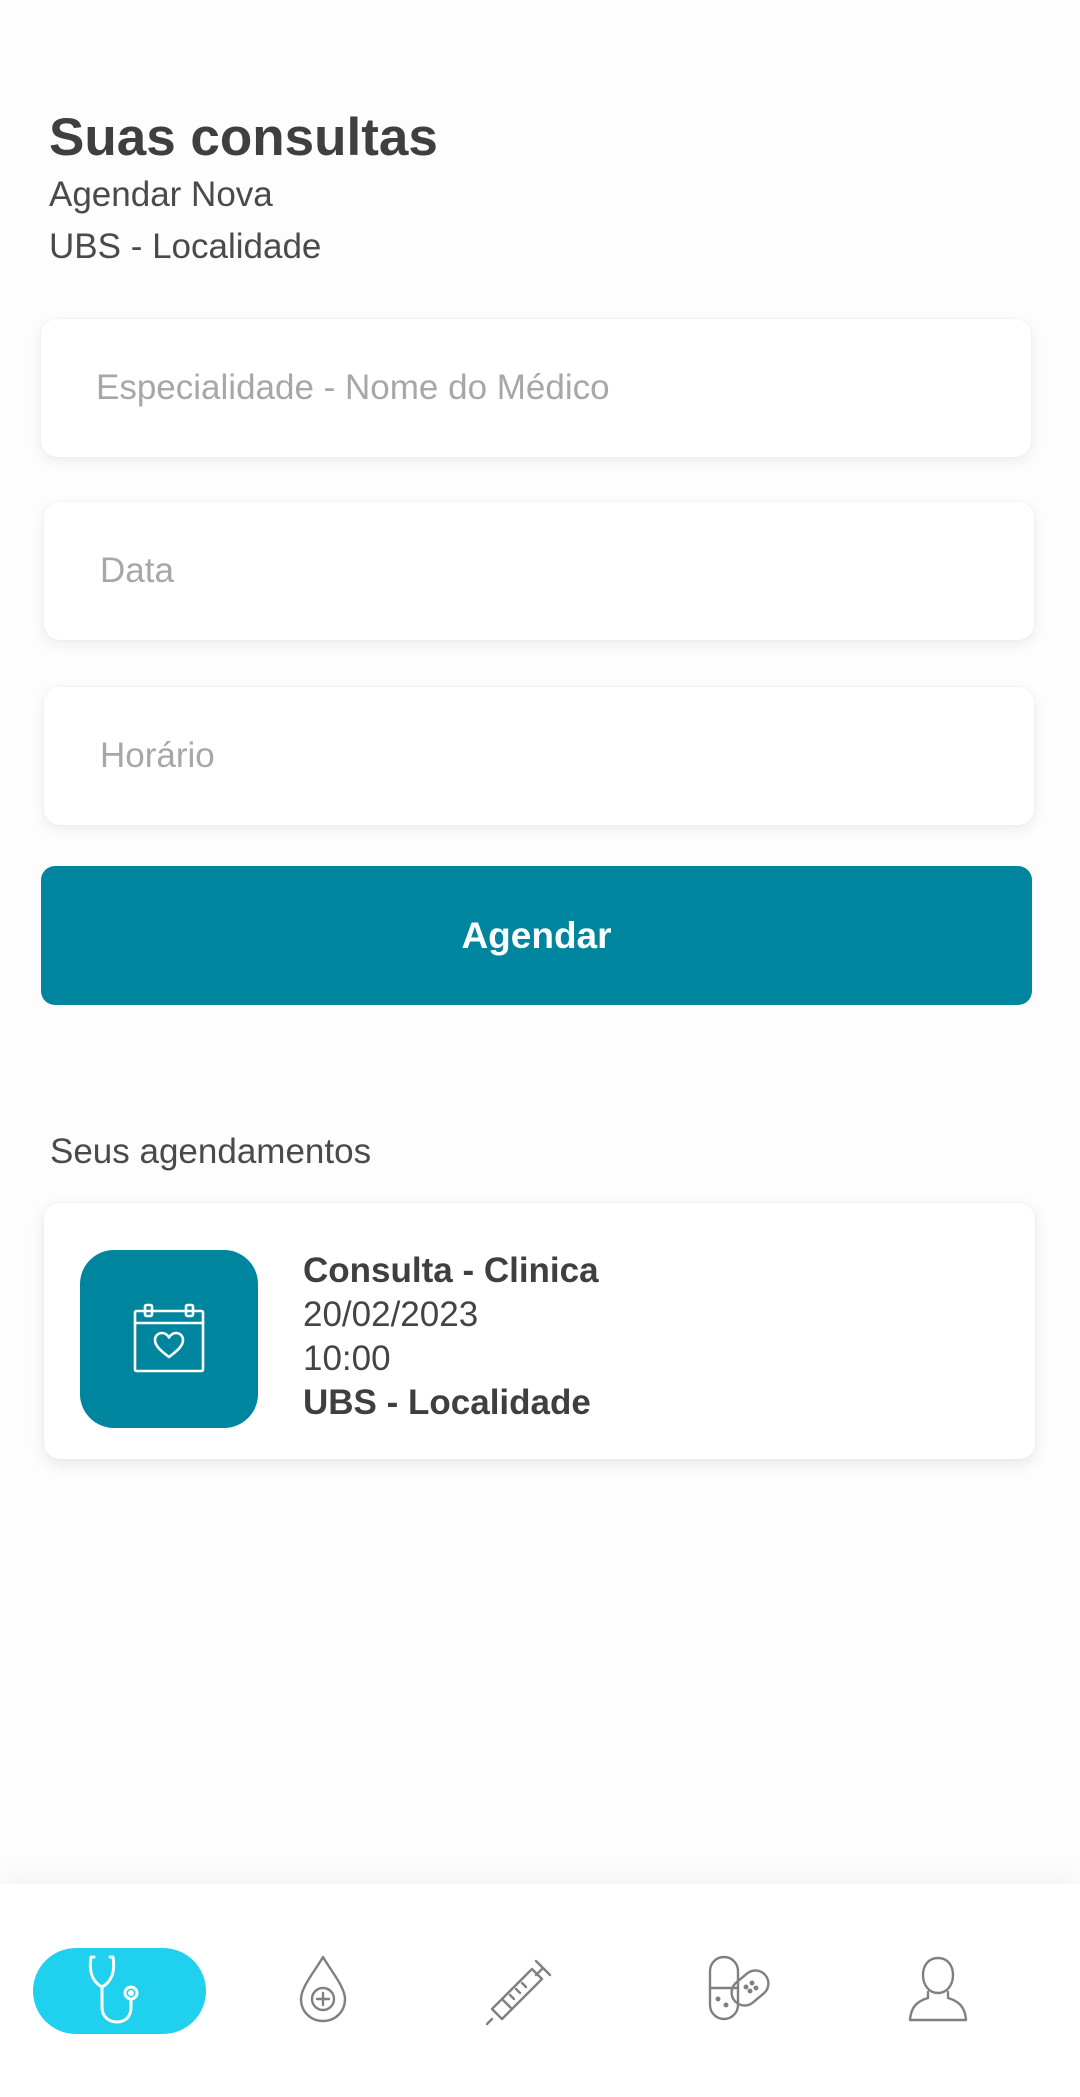 The height and width of the screenshot is (2097, 1080). I want to click on page-title: Suas consultas, so click(243, 137).